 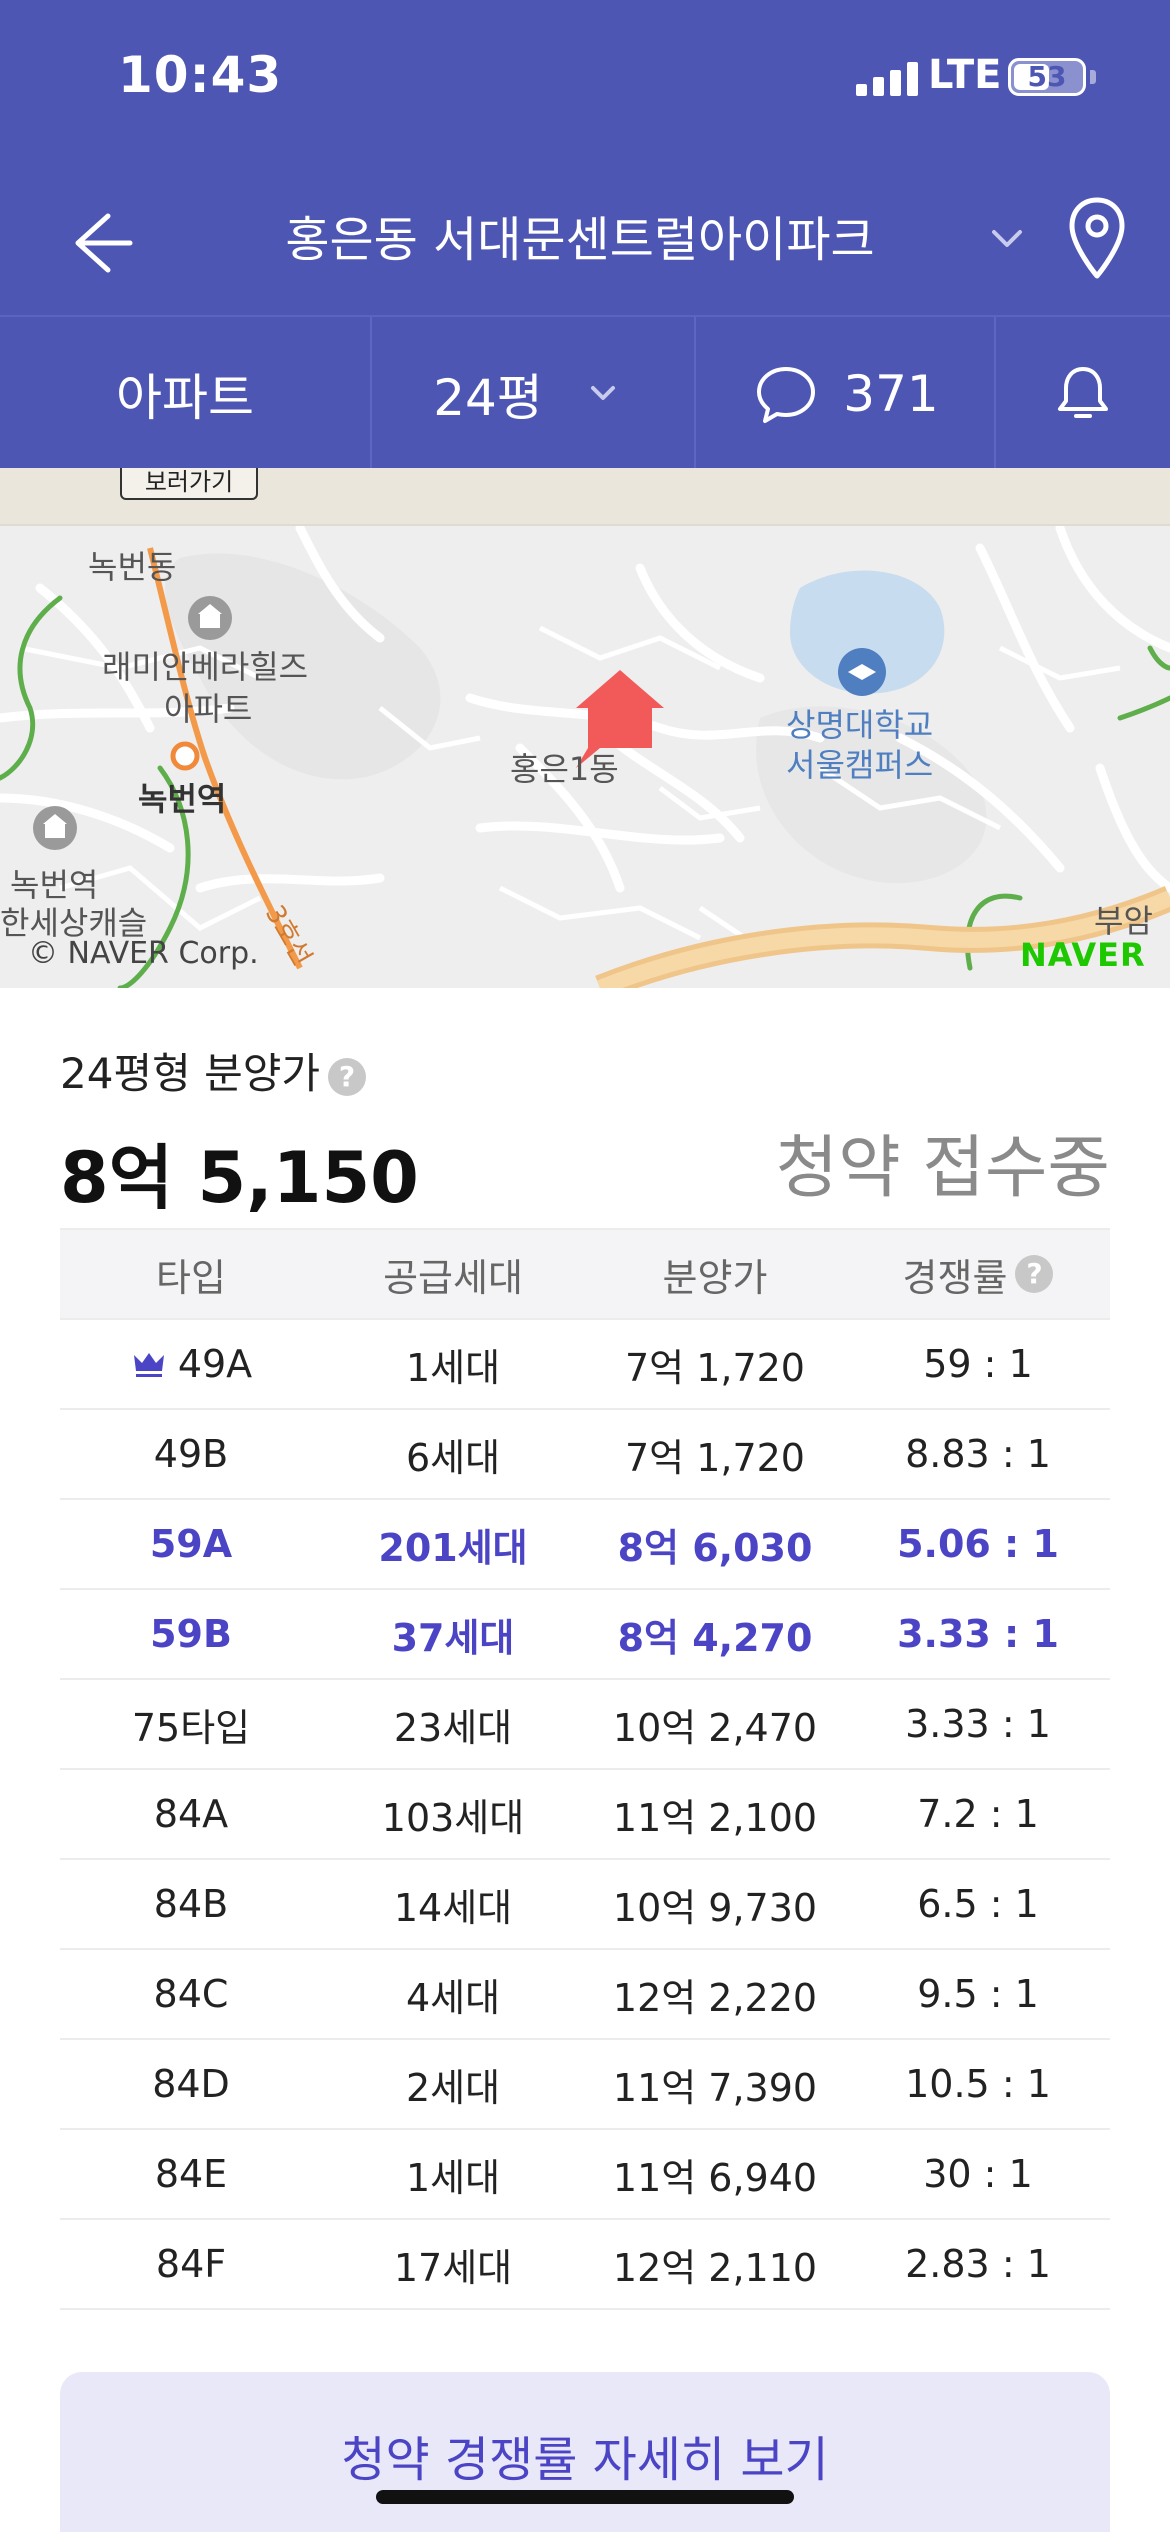 What do you see at coordinates (585, 1635) in the screenshot?
I see `table-row-highlighted: 59B 37세대 8억 4,270 3.33 : 1` at bounding box center [585, 1635].